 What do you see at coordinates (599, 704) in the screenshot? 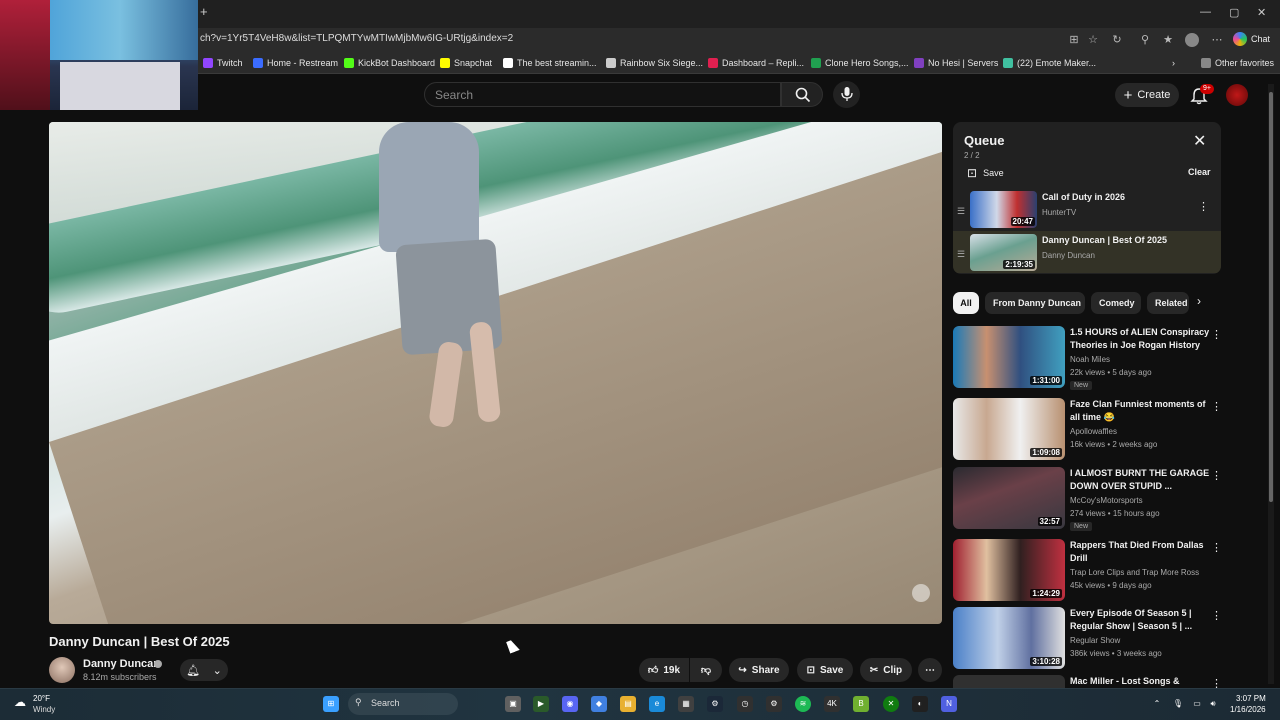
I see `copilot-app-icon: ◆` at bounding box center [599, 704].